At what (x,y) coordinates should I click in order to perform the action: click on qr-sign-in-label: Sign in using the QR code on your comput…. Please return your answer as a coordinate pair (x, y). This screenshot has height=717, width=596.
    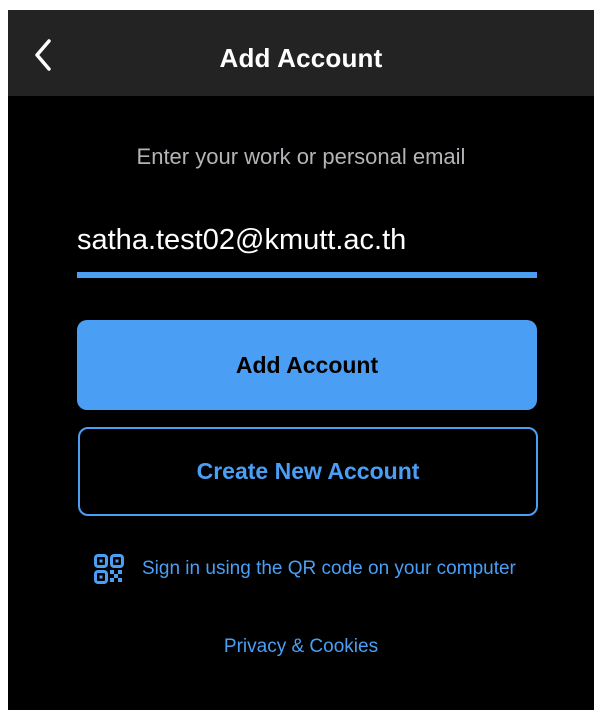
    Looking at the image, I should click on (329, 568).